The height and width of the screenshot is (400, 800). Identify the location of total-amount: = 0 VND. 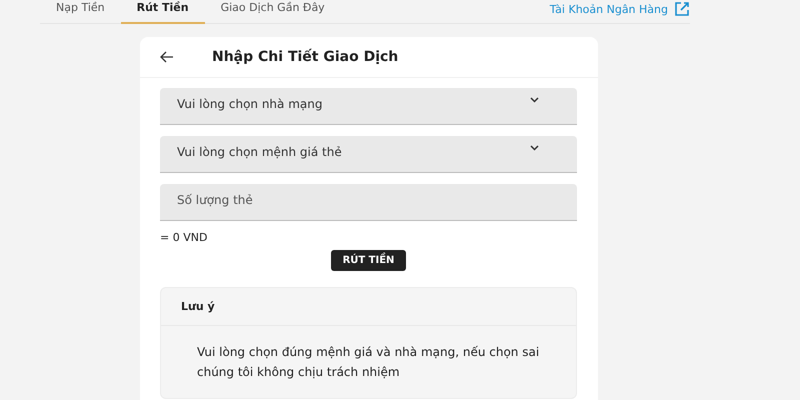
(184, 237).